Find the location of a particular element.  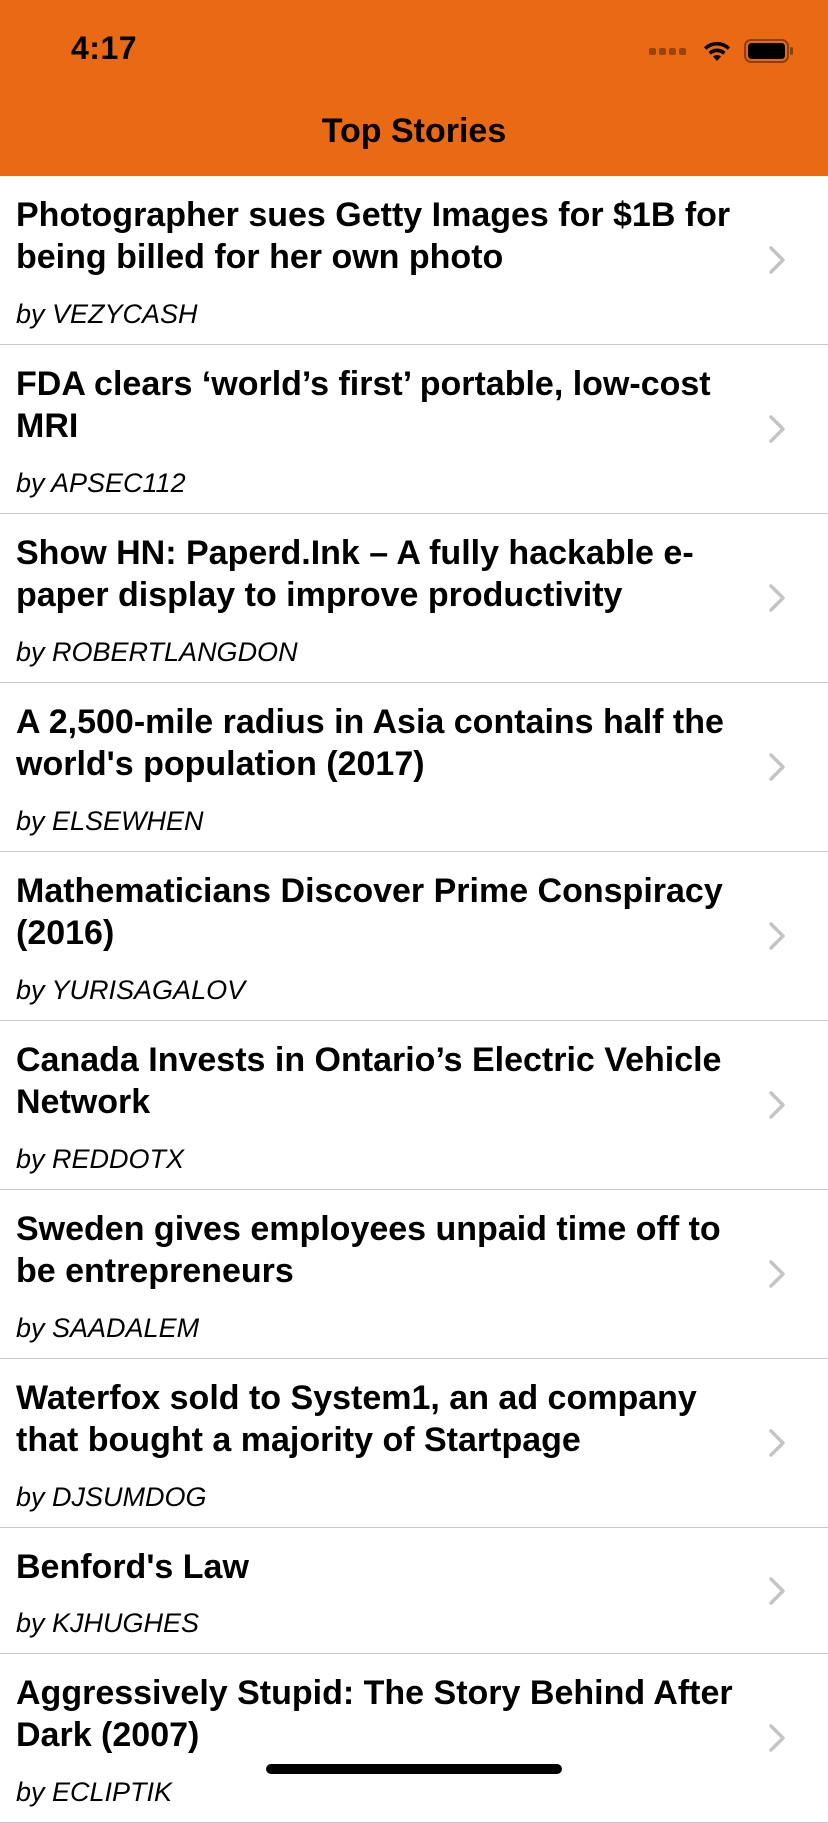

battery-icon is located at coordinates (768, 51).